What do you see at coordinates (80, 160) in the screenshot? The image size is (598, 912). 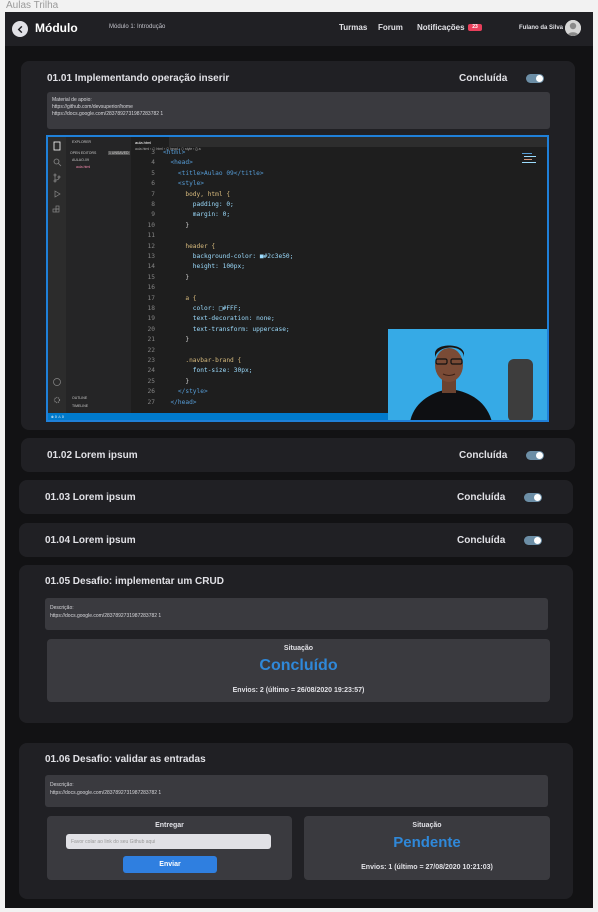 I see `folder-name: AULAO-09` at bounding box center [80, 160].